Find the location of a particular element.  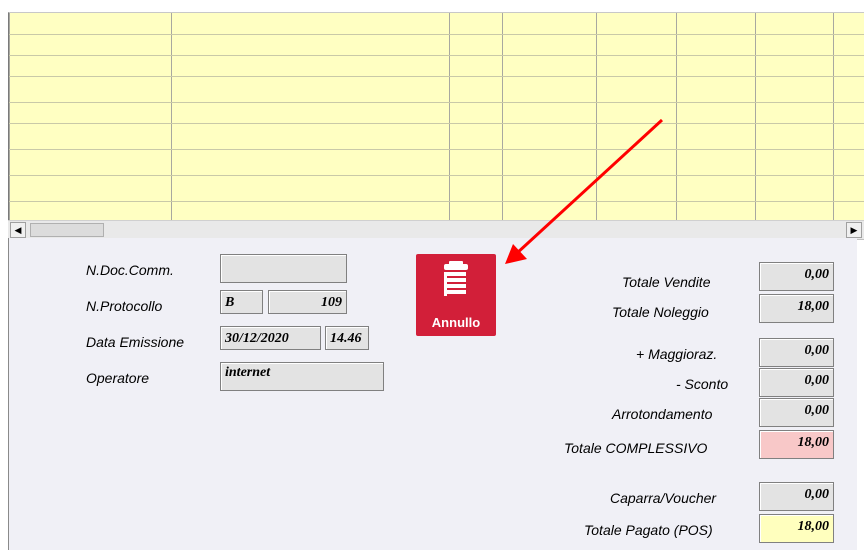

horizontal-scrollbar: ◀ ▶ is located at coordinates (436, 230).